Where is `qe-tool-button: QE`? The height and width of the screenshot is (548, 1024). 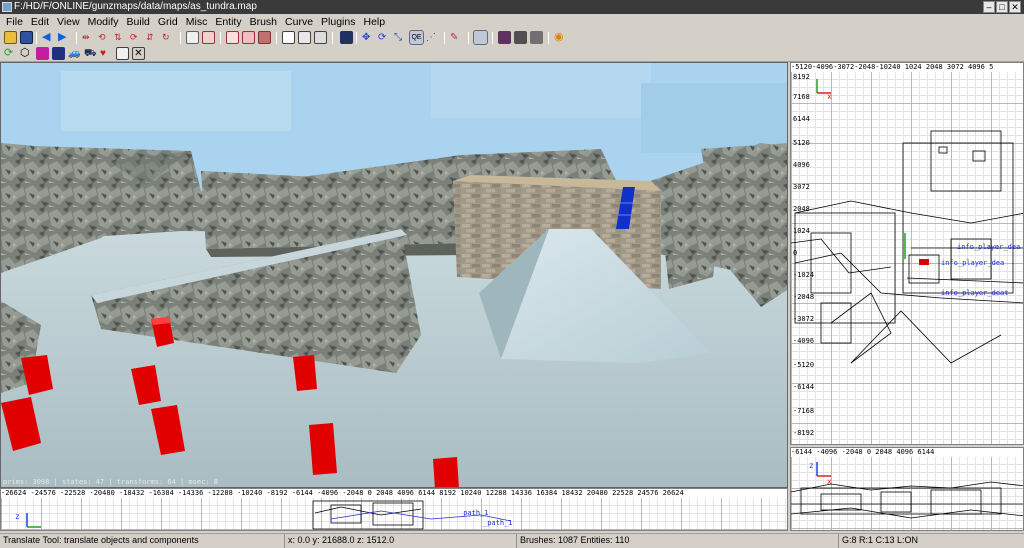
qe-tool-button: QE is located at coordinates (416, 37).